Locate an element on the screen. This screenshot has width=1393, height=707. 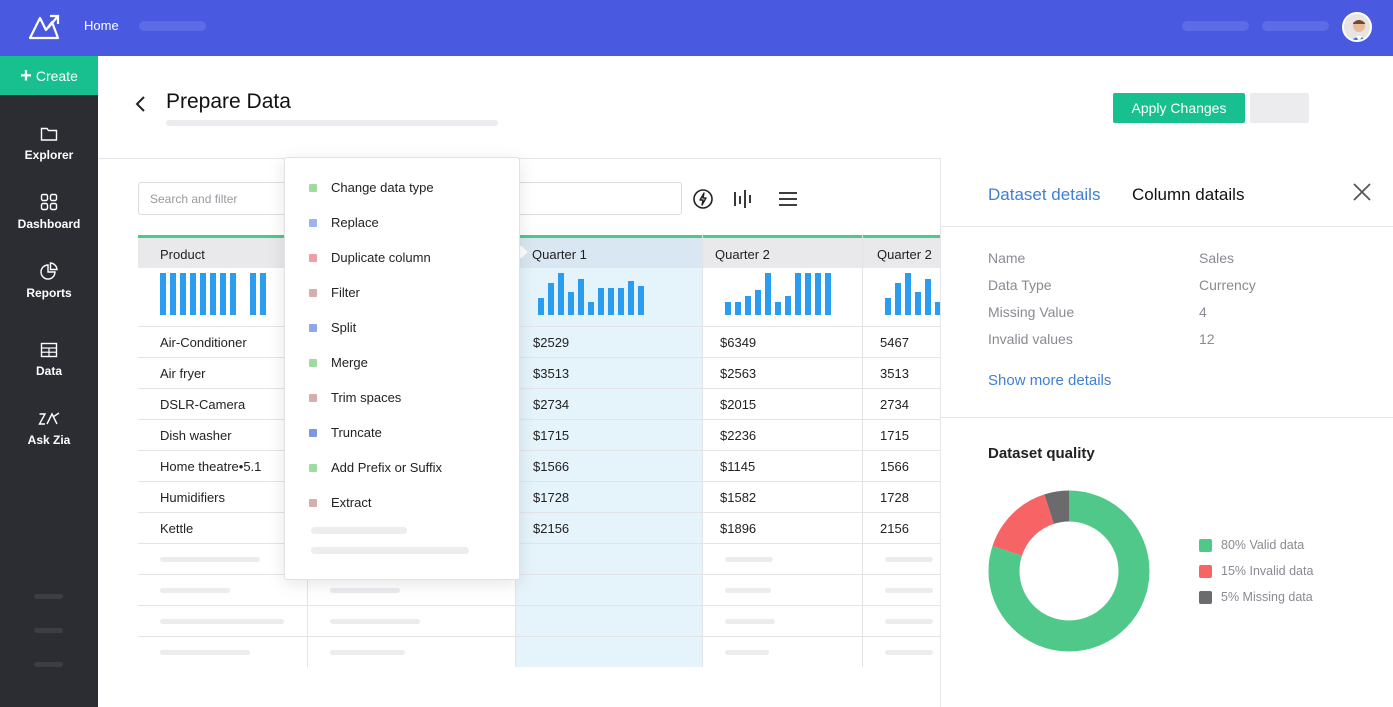
table-cell: Air-Conditioner is located at coordinates (222, 342).